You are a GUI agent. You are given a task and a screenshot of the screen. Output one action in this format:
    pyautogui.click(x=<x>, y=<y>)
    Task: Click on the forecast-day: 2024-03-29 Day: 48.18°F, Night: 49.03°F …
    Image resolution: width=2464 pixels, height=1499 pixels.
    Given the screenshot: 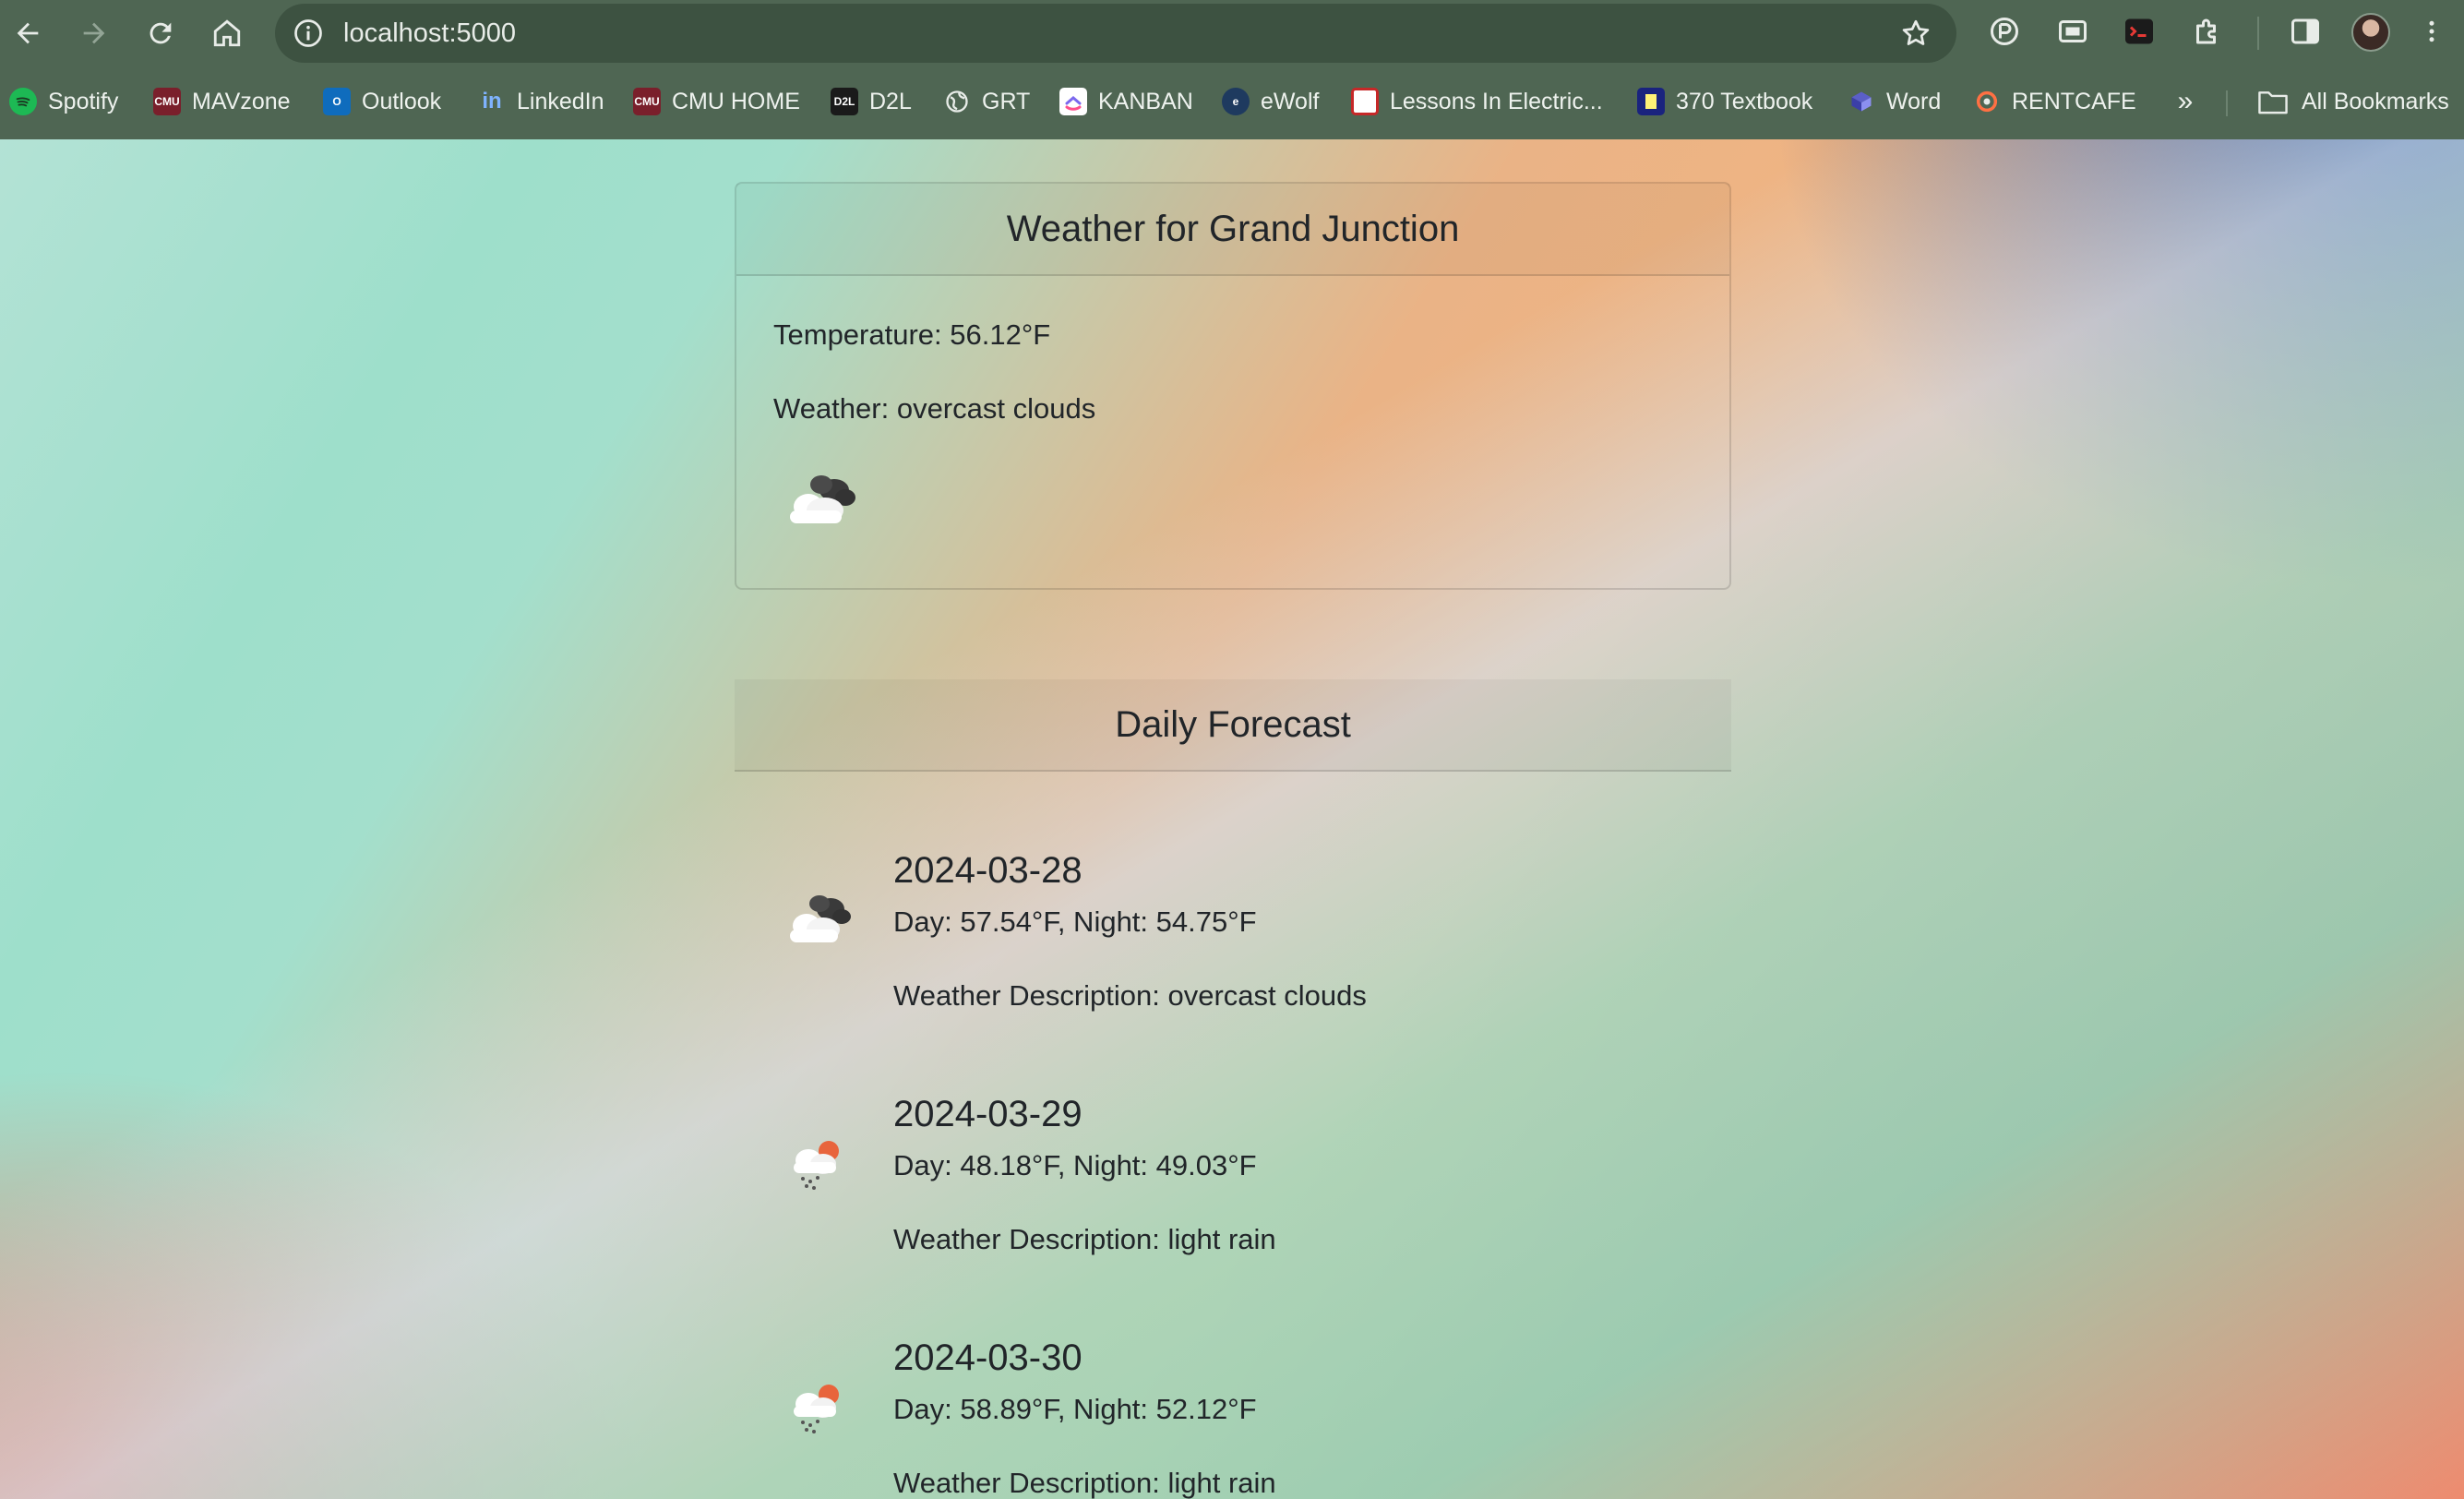 What is the action you would take?
    pyautogui.click(x=1244, y=1204)
    